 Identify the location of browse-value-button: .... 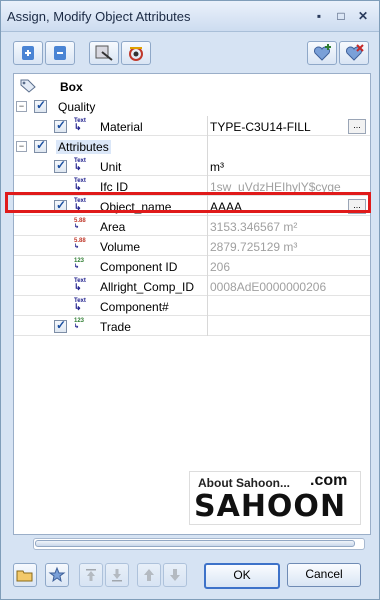
(357, 126).